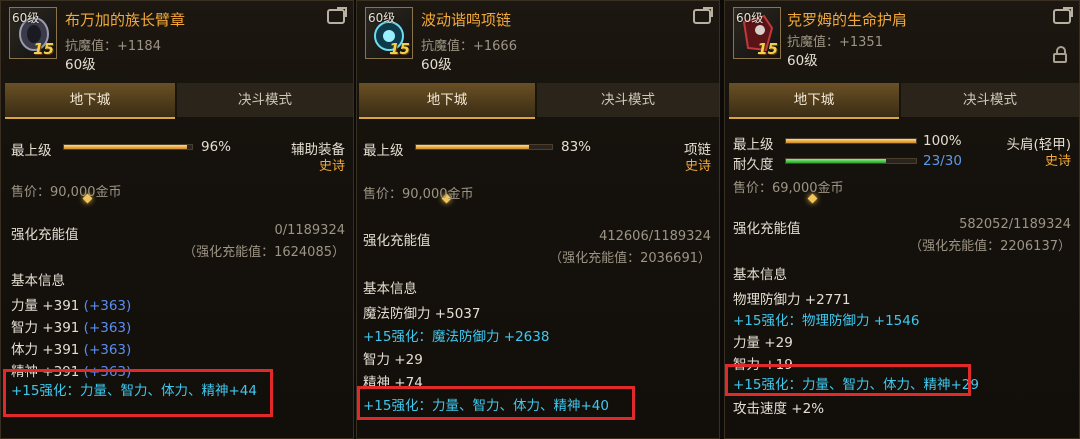 The image size is (1080, 439). Describe the element at coordinates (835, 42) in the screenshot. I see `resist-value: 抗魔值：+1351` at that location.